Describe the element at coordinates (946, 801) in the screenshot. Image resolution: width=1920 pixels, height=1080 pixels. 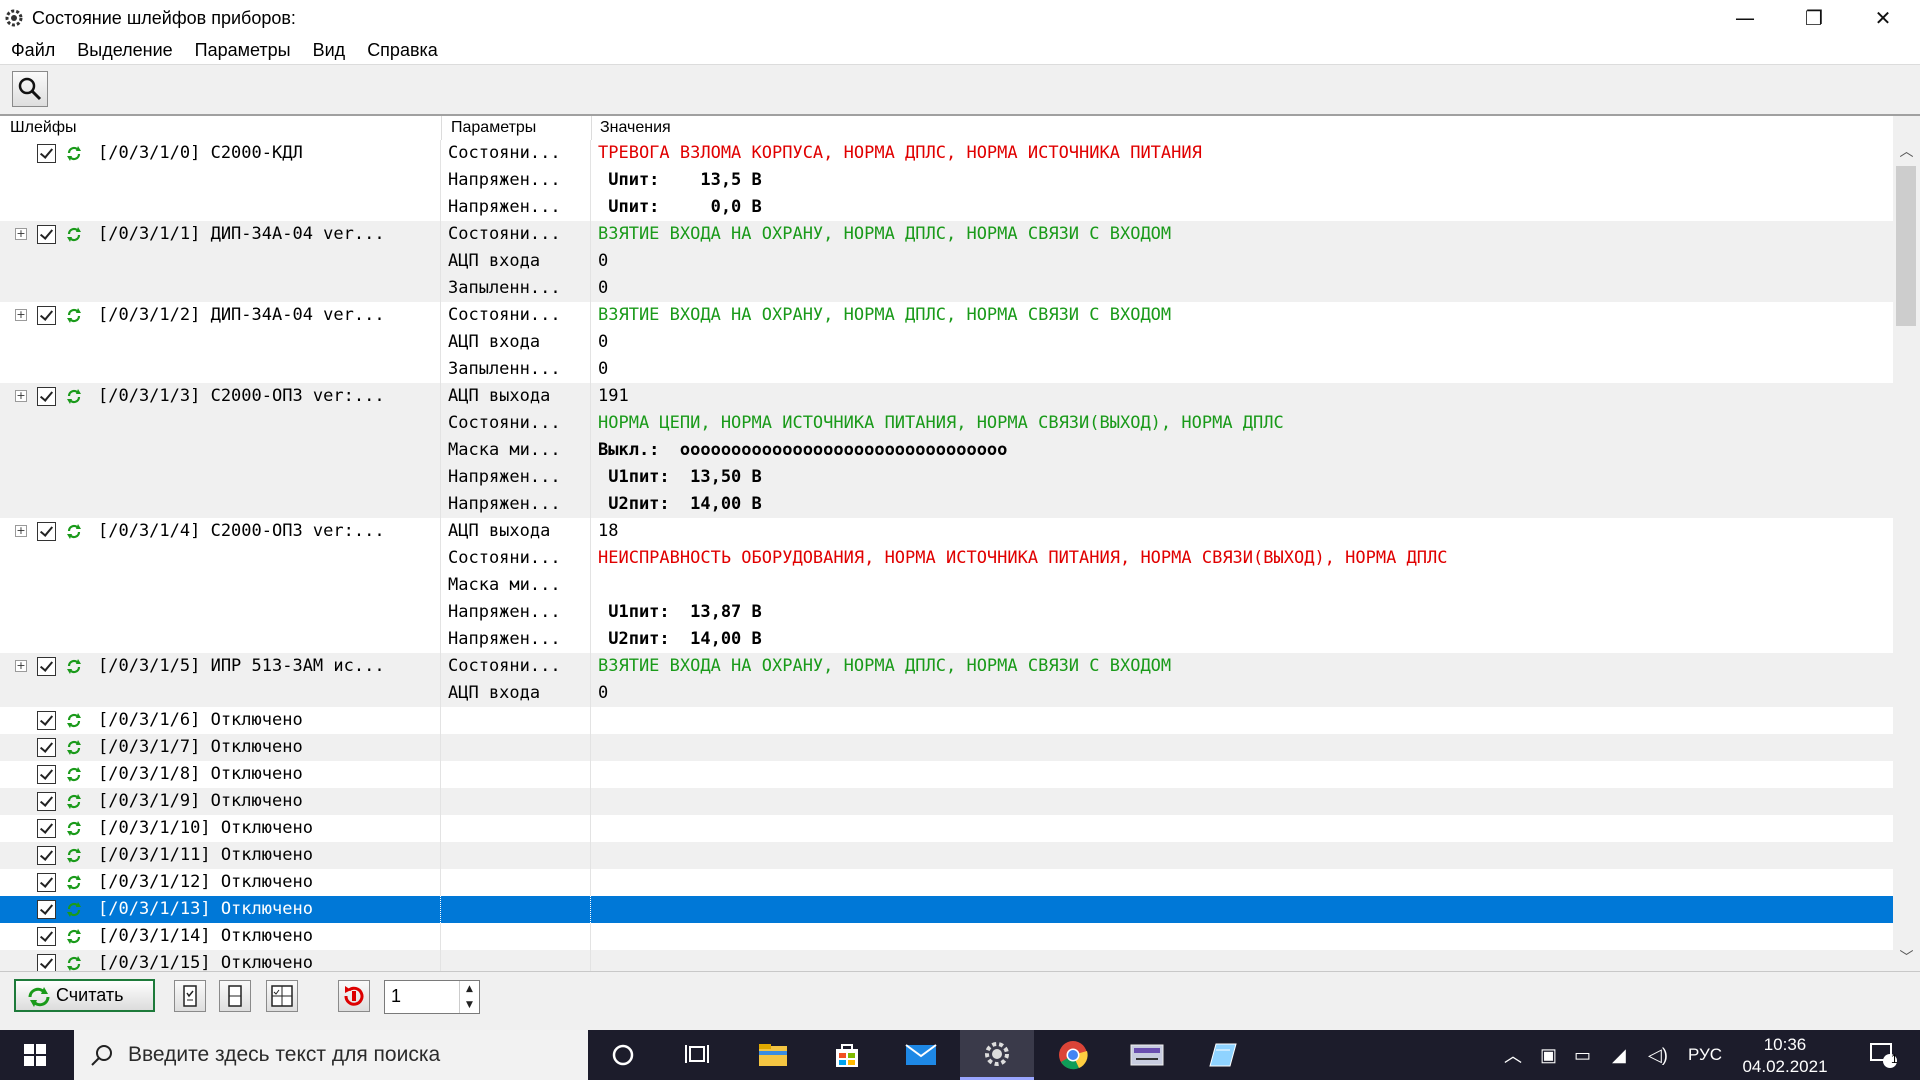
I see `table-row: [/0/3/1/9] Отключено` at that location.